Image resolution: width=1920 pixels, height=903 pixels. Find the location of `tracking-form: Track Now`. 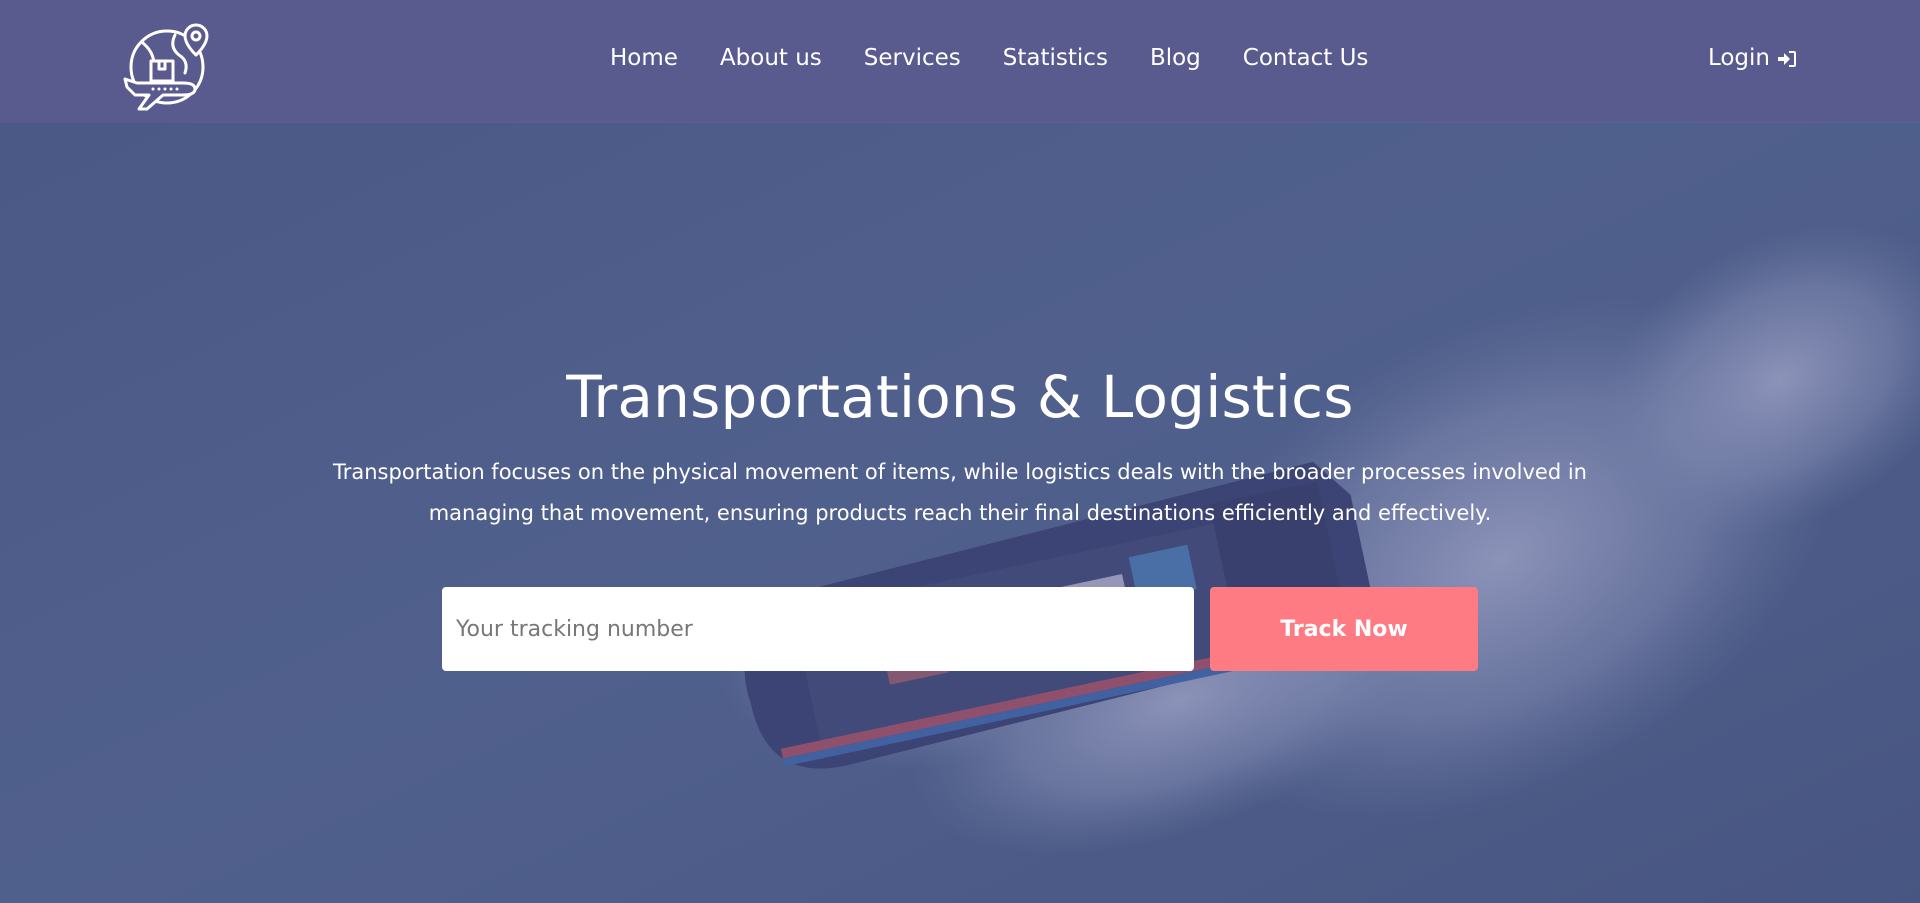

tracking-form: Track Now is located at coordinates (960, 629).